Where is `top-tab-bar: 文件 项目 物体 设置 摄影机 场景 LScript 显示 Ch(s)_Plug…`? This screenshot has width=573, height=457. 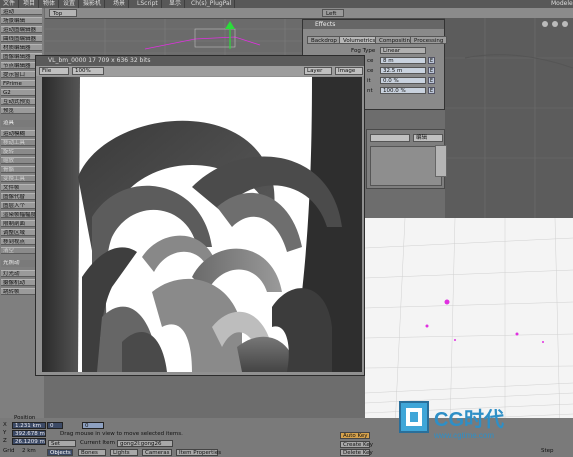 top-tab-bar: 文件 项目 物体 设置 摄影机 场景 LScript 显示 Ch(s)_Plug… is located at coordinates (286, 4).